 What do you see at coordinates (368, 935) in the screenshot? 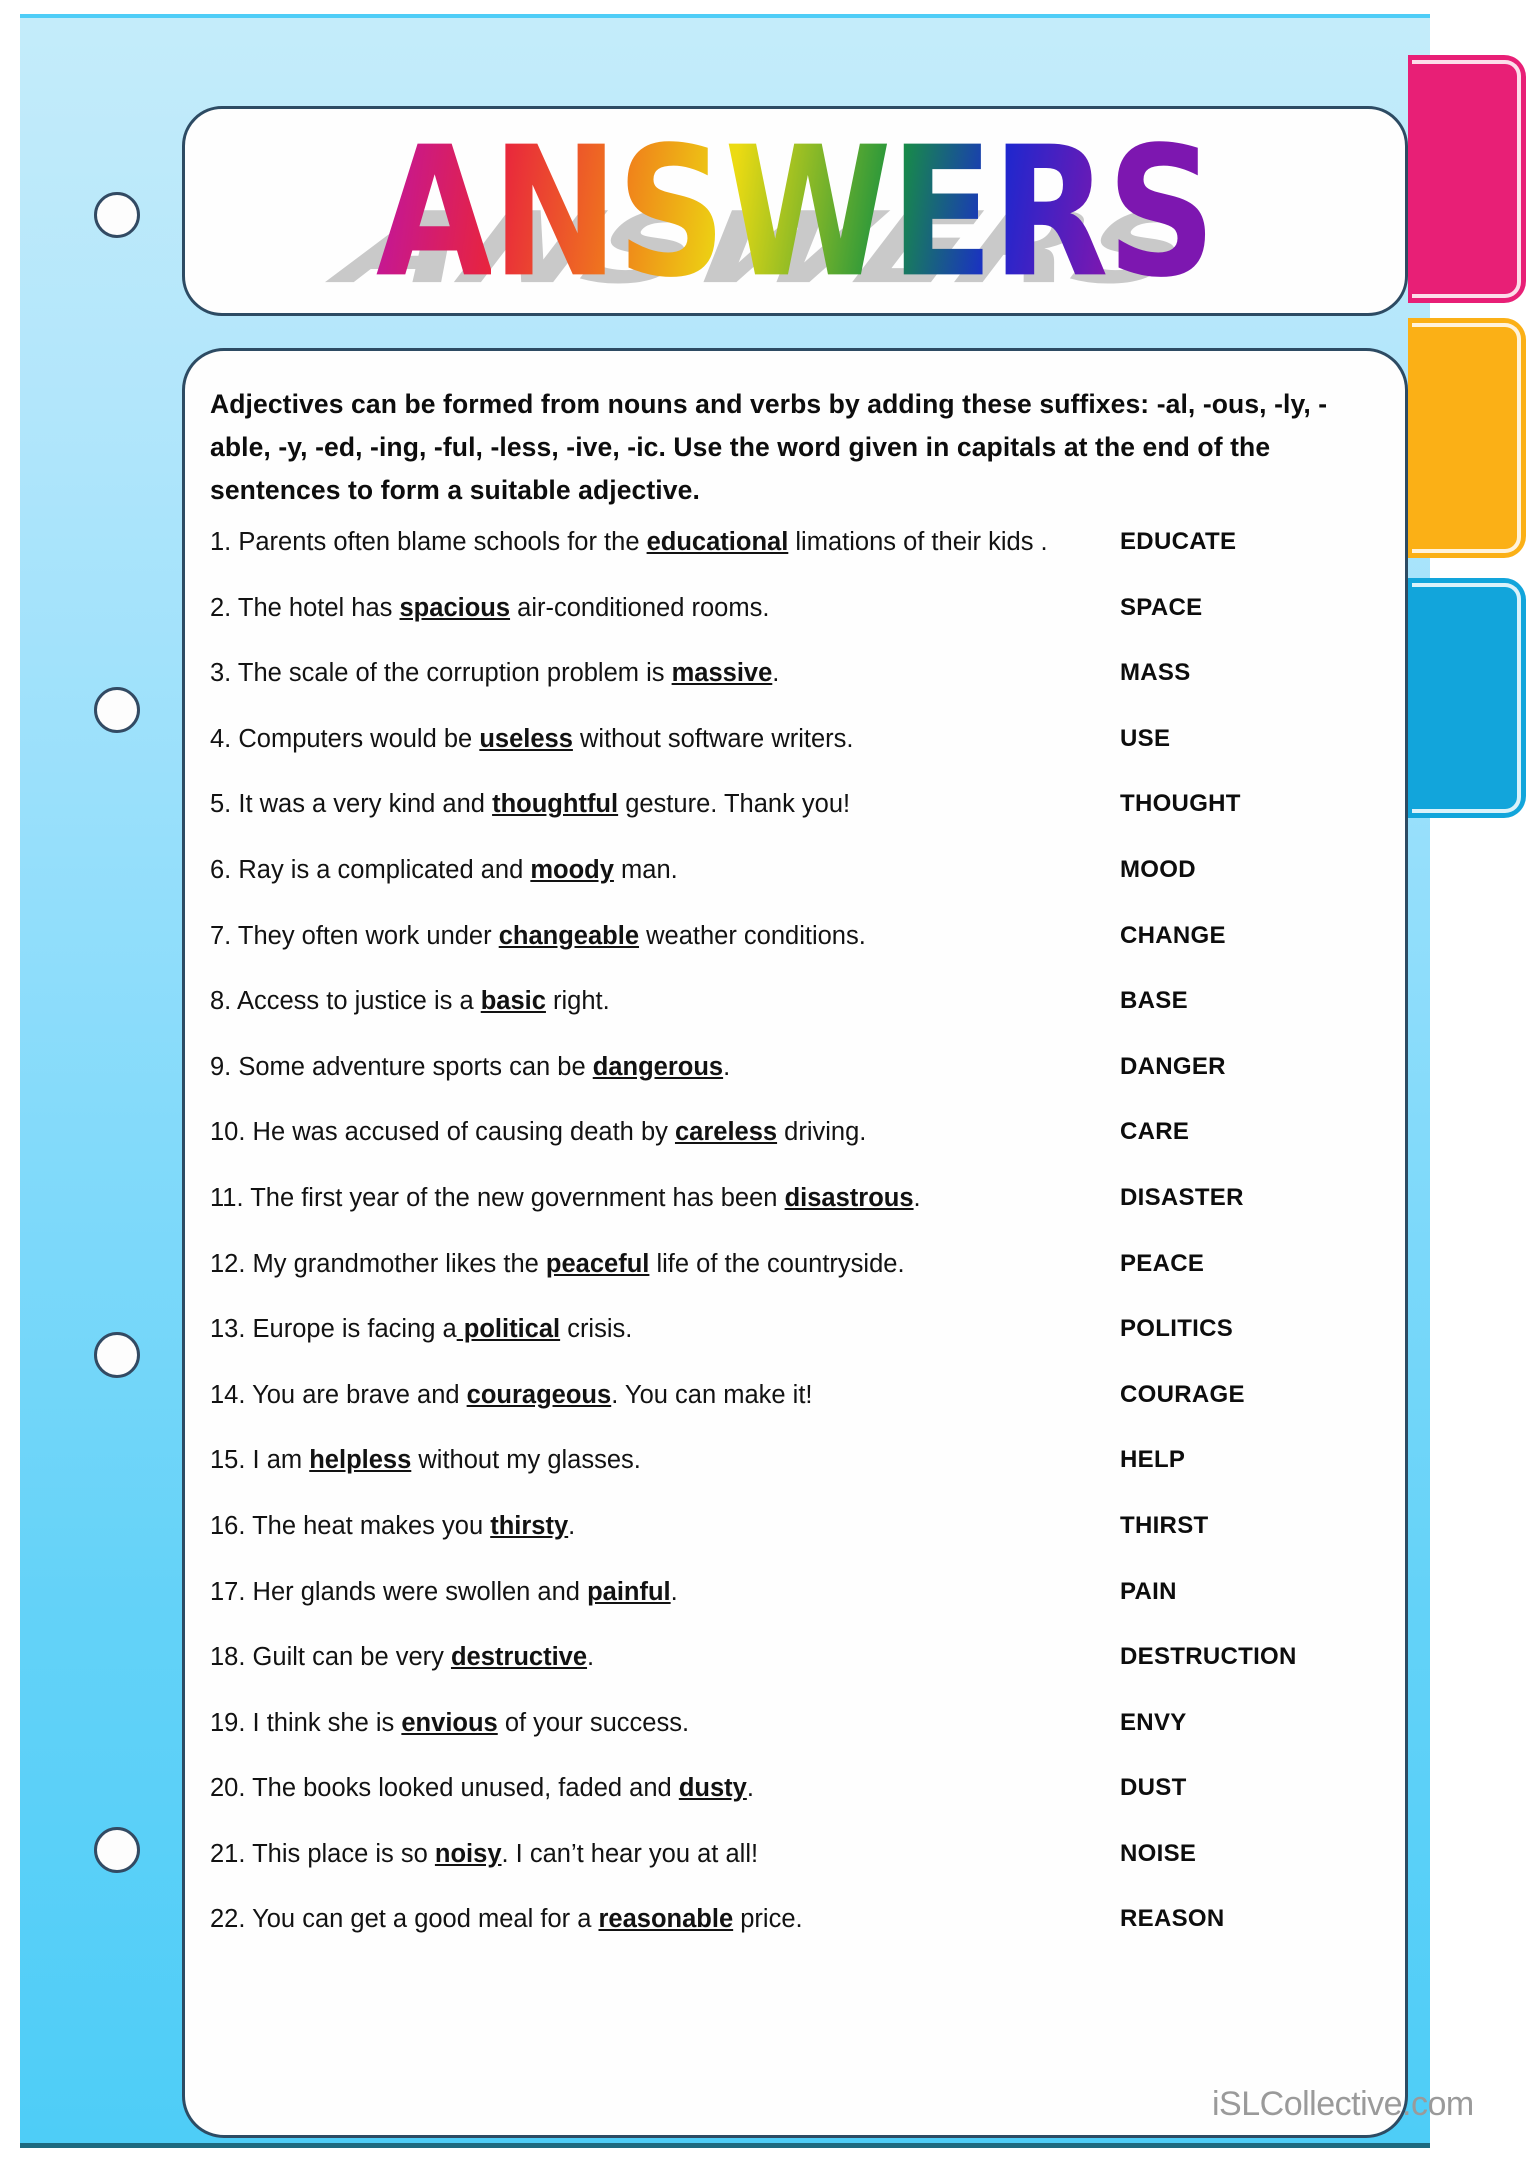
I see `sentence-before: They often work under` at bounding box center [368, 935].